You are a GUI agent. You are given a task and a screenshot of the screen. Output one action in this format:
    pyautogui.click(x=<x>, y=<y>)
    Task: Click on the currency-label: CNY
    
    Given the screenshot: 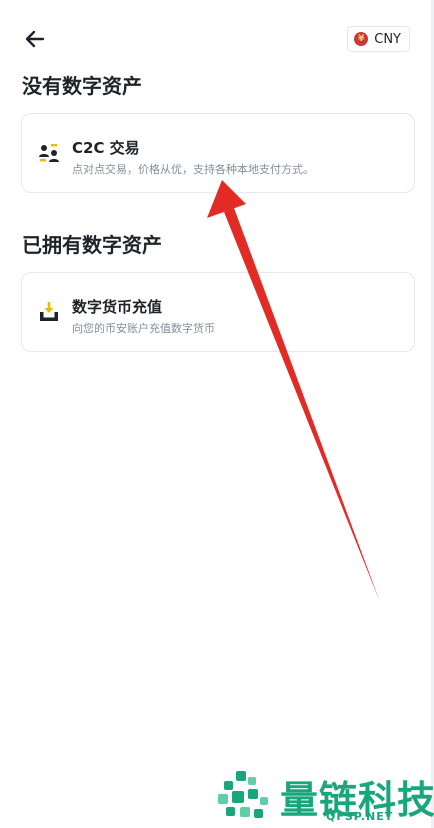 What is the action you would take?
    pyautogui.click(x=387, y=39)
    